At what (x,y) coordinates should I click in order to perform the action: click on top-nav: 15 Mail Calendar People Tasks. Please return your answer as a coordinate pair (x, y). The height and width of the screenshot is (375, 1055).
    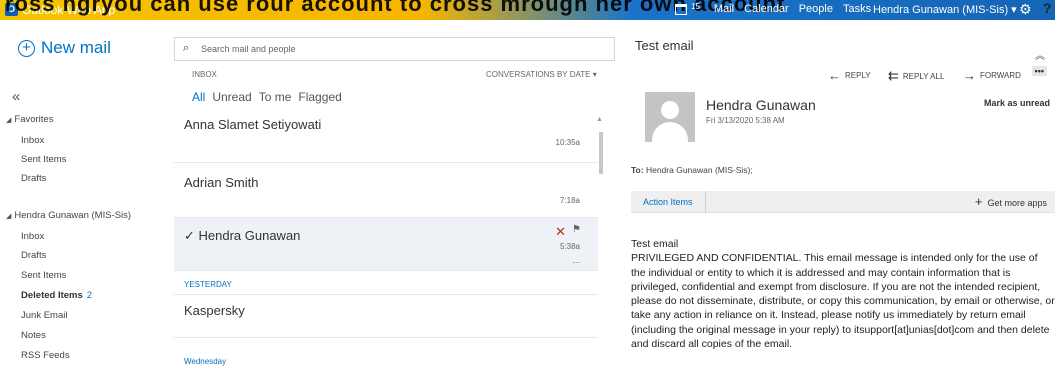
    Looking at the image, I should click on (773, 8).